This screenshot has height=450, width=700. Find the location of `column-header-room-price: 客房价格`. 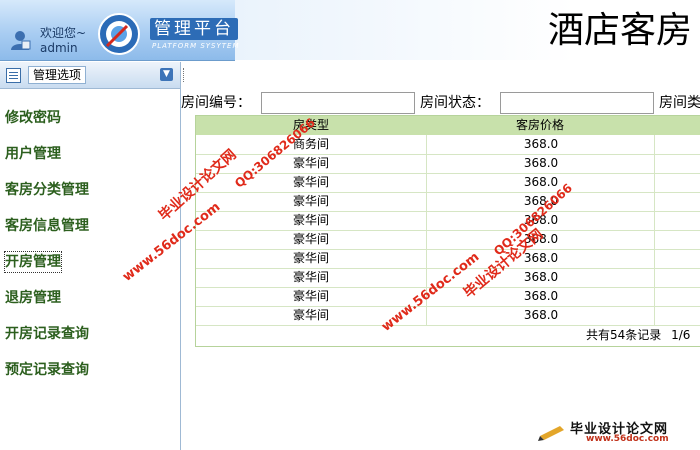

column-header-room-price: 客房价格 is located at coordinates (540, 125).